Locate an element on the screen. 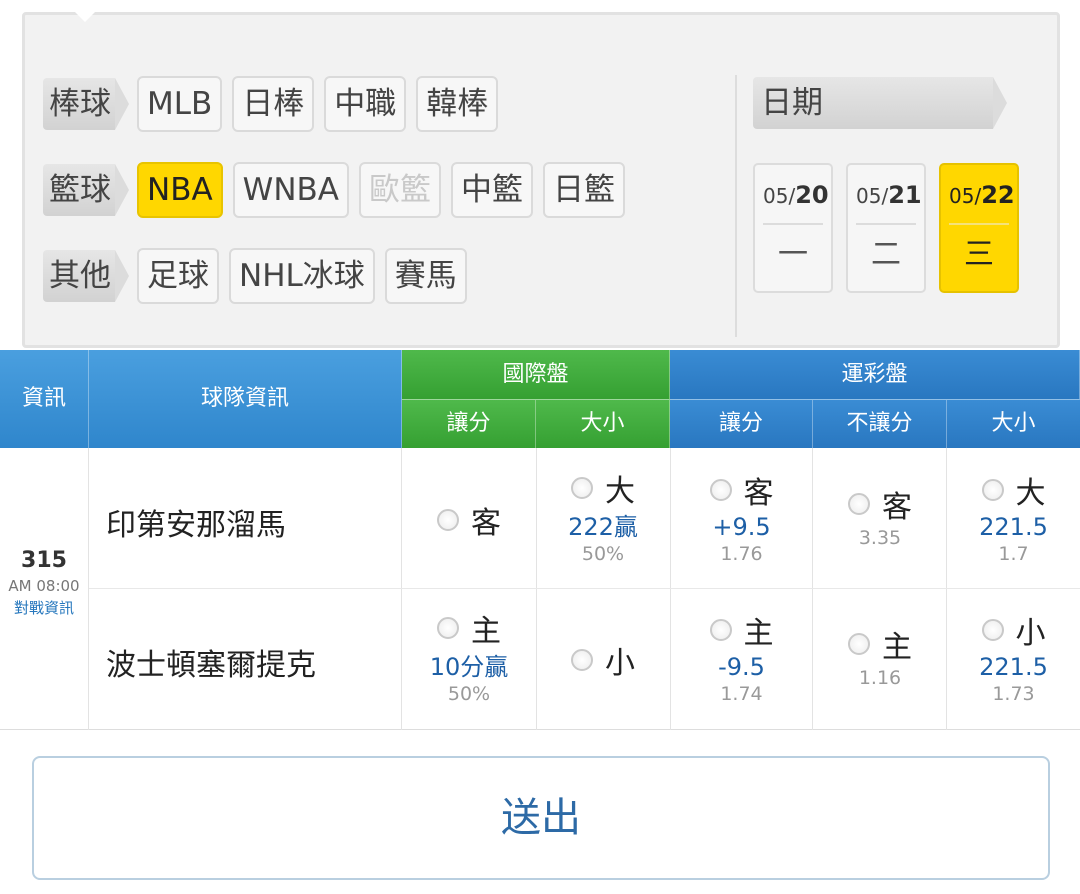  lottery-total-odds: 1.73 is located at coordinates (1013, 694).